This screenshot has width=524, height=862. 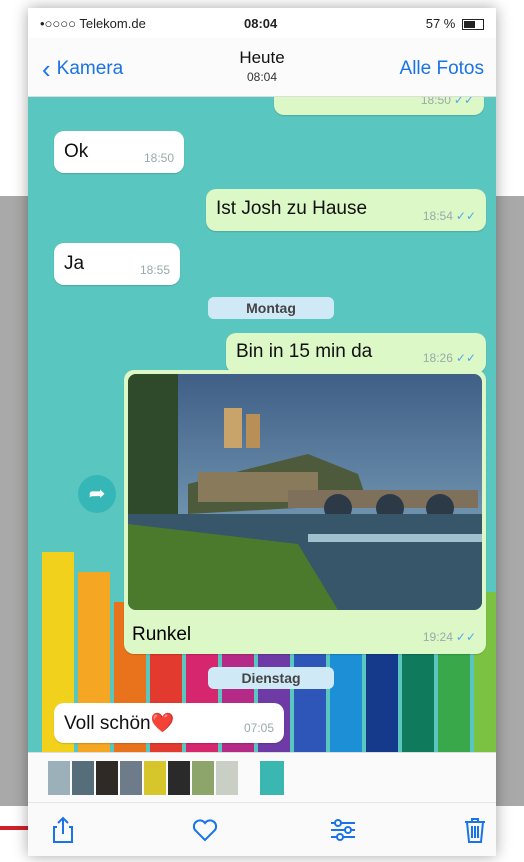 What do you see at coordinates (304, 351) in the screenshot?
I see `message-text: Bin in 15 min da` at bounding box center [304, 351].